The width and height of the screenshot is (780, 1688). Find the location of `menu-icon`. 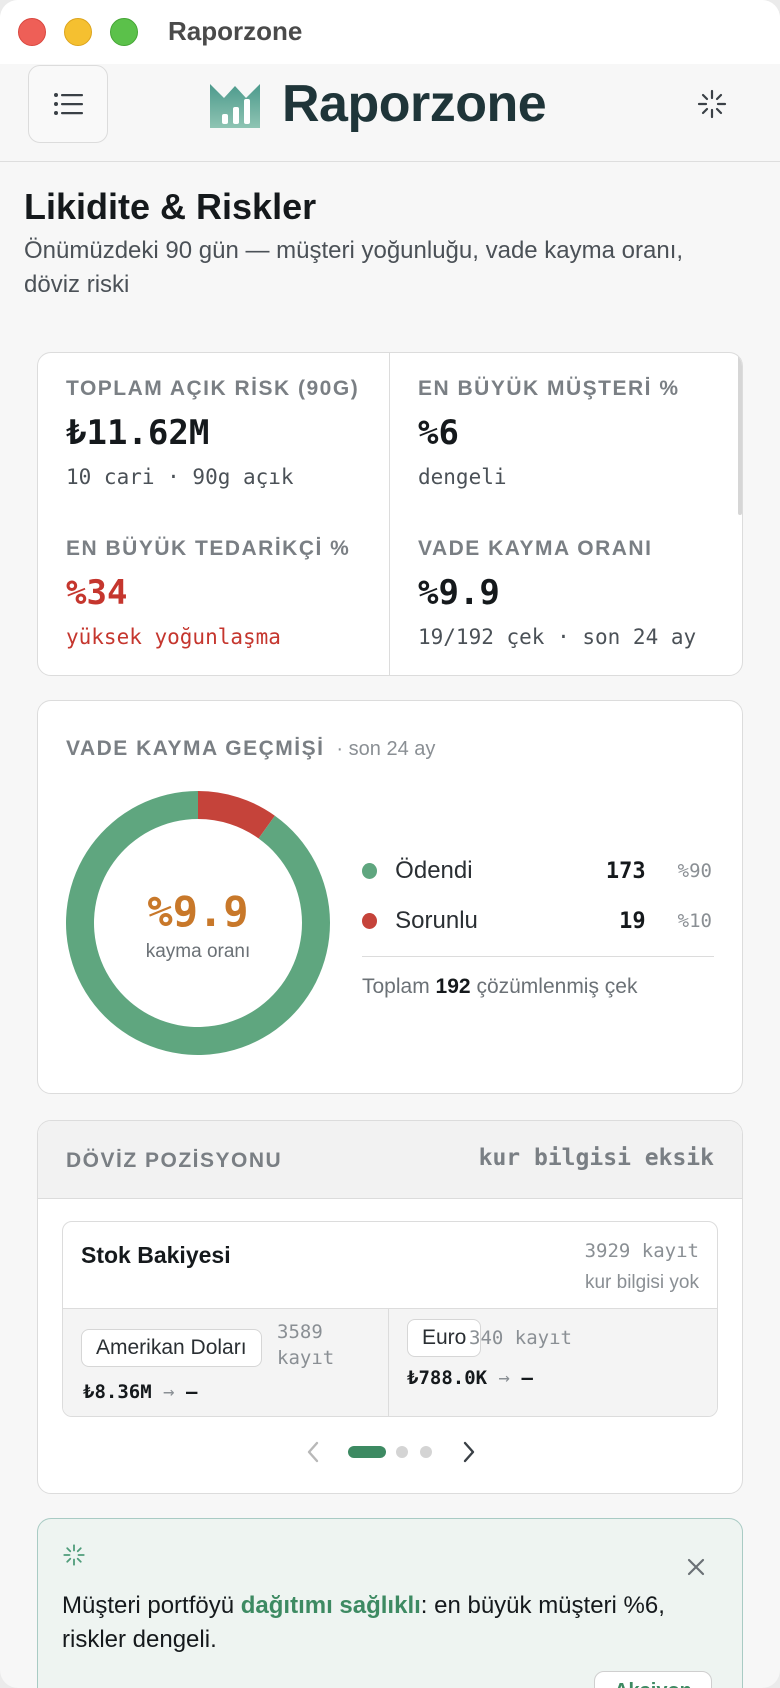

menu-icon is located at coordinates (68, 104).